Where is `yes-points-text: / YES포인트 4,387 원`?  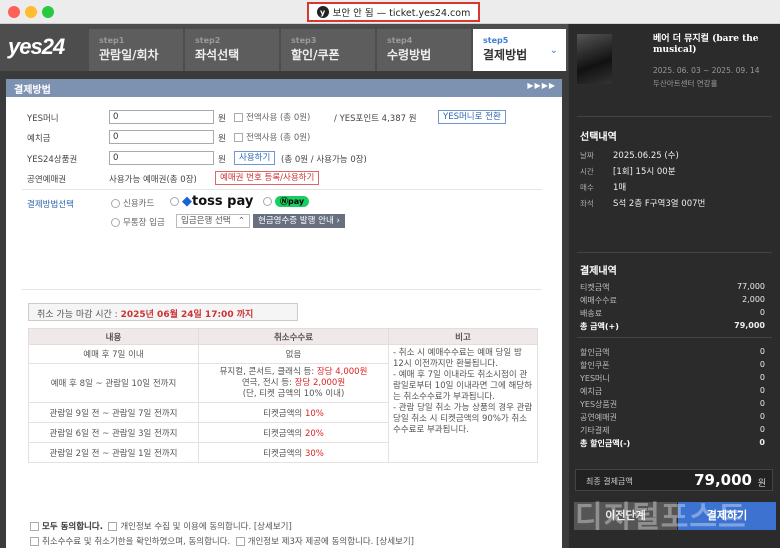
yes-points-text: / YES포인트 4,387 원 is located at coordinates (375, 119).